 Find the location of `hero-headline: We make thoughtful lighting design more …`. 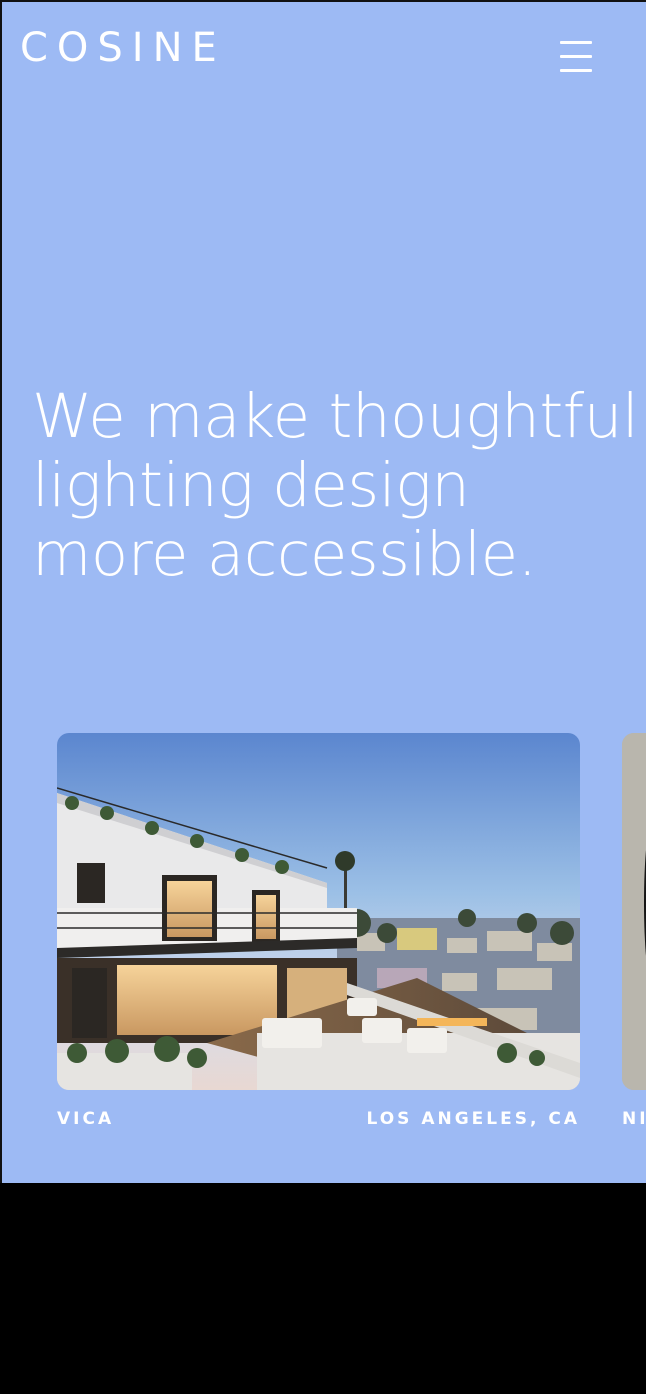

hero-headline: We make thoughtful lighting design more … is located at coordinates (335, 485).